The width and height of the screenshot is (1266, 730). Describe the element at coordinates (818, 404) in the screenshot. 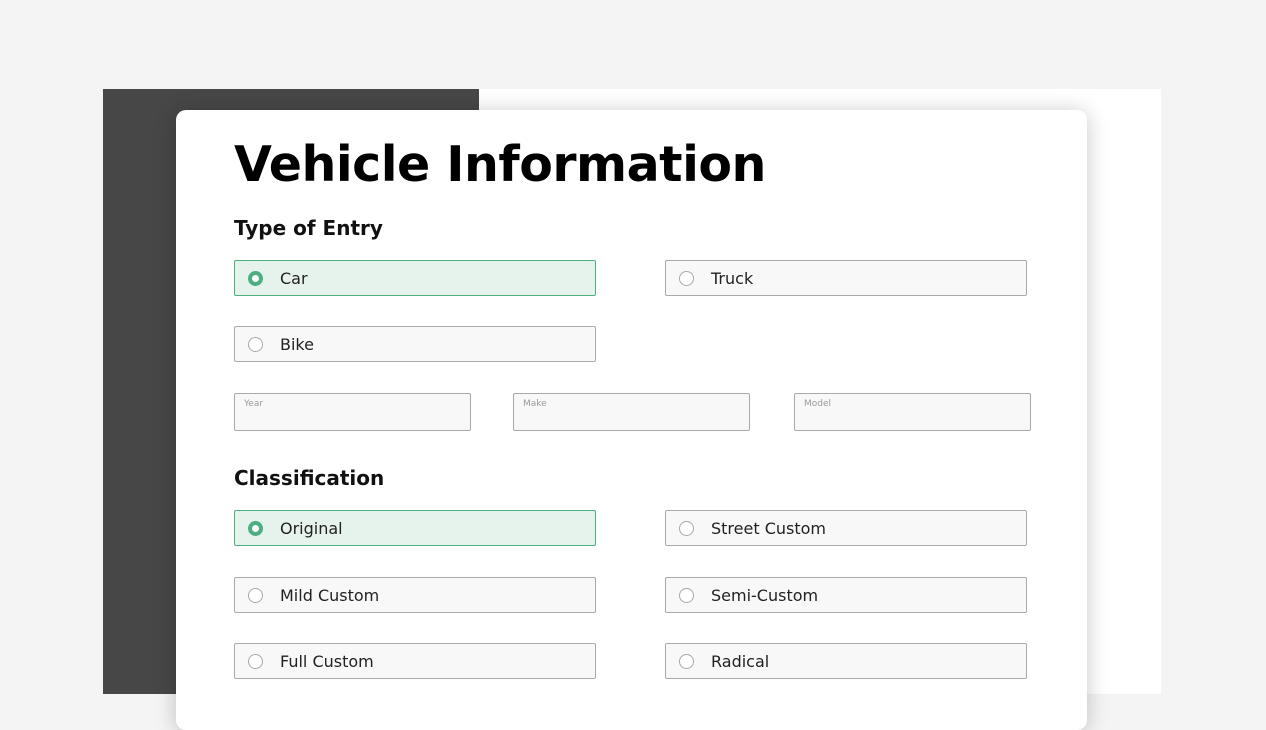

I see `model-field-label: Model` at that location.